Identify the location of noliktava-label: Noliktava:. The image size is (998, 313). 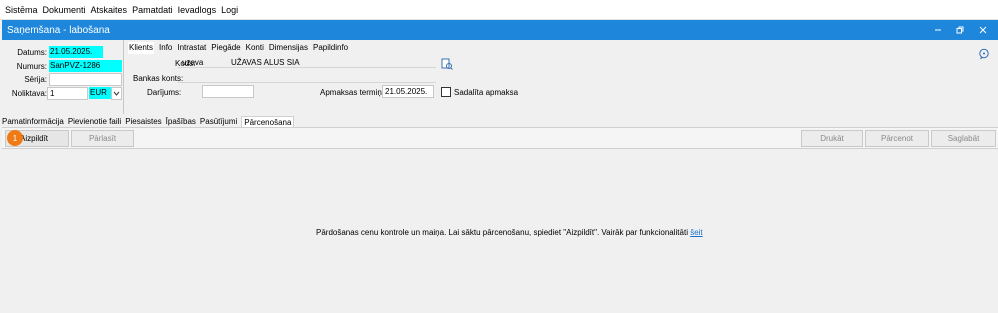
(29, 93).